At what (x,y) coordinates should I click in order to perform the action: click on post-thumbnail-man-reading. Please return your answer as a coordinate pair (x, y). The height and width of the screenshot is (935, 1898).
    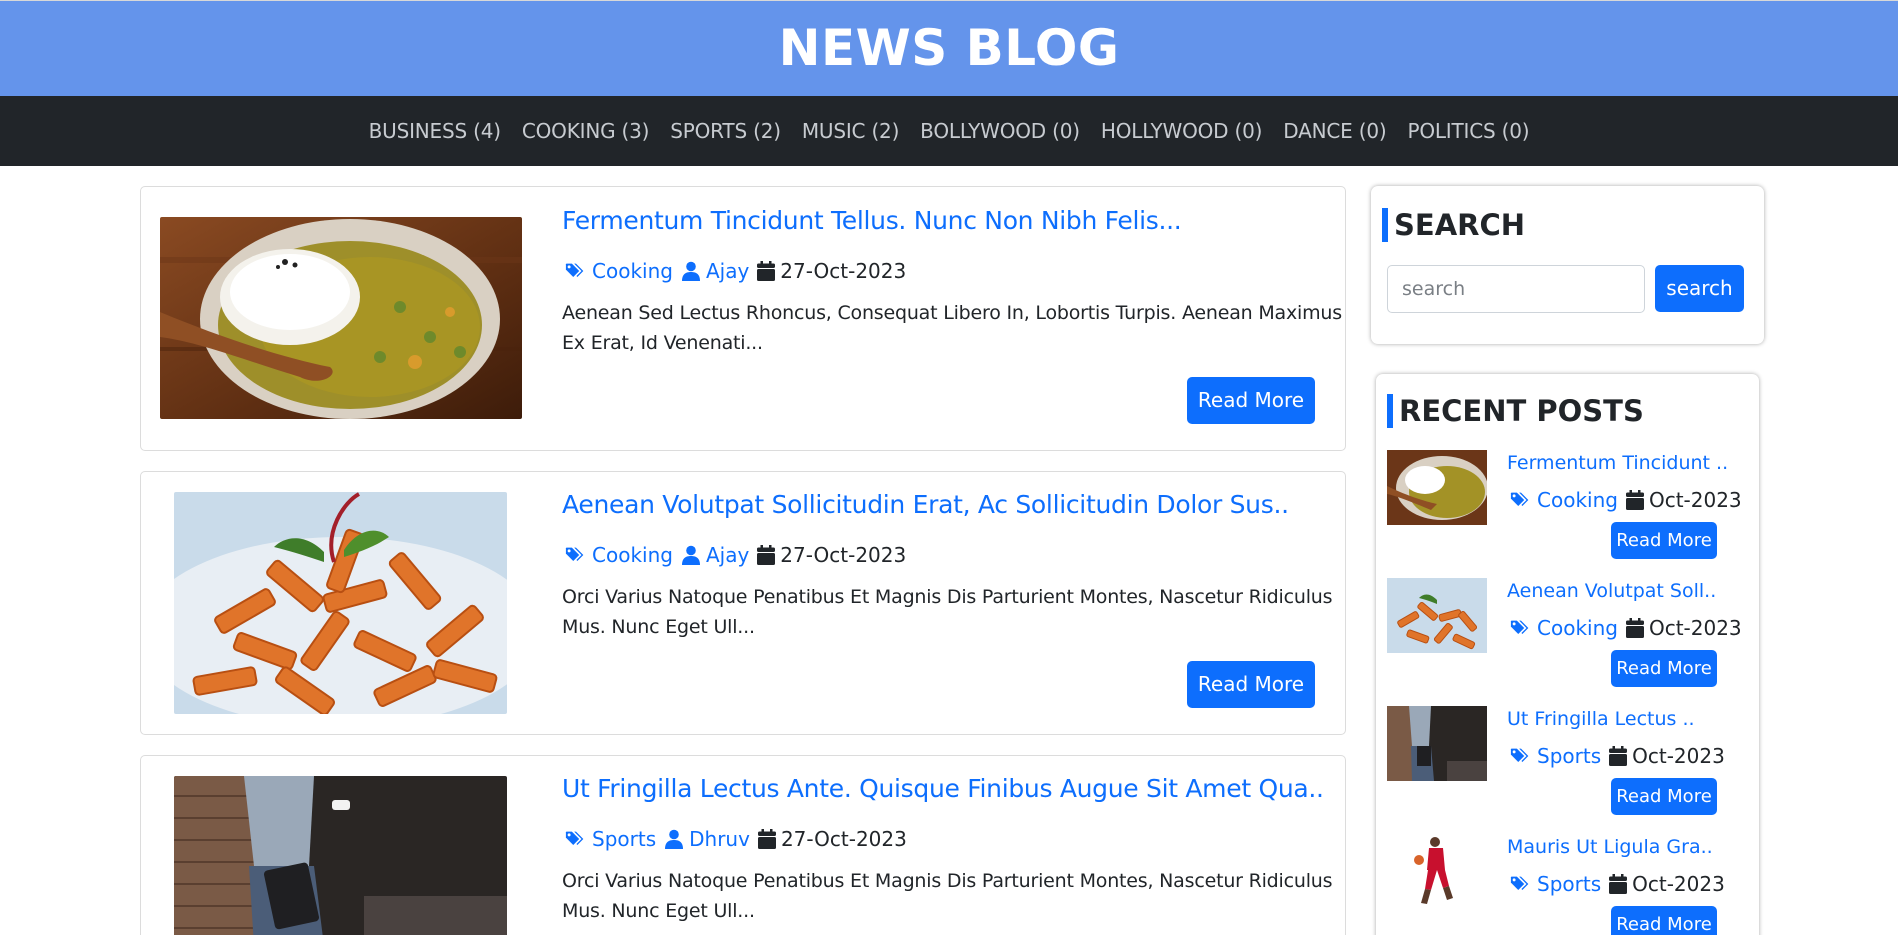
    Looking at the image, I should click on (340, 855).